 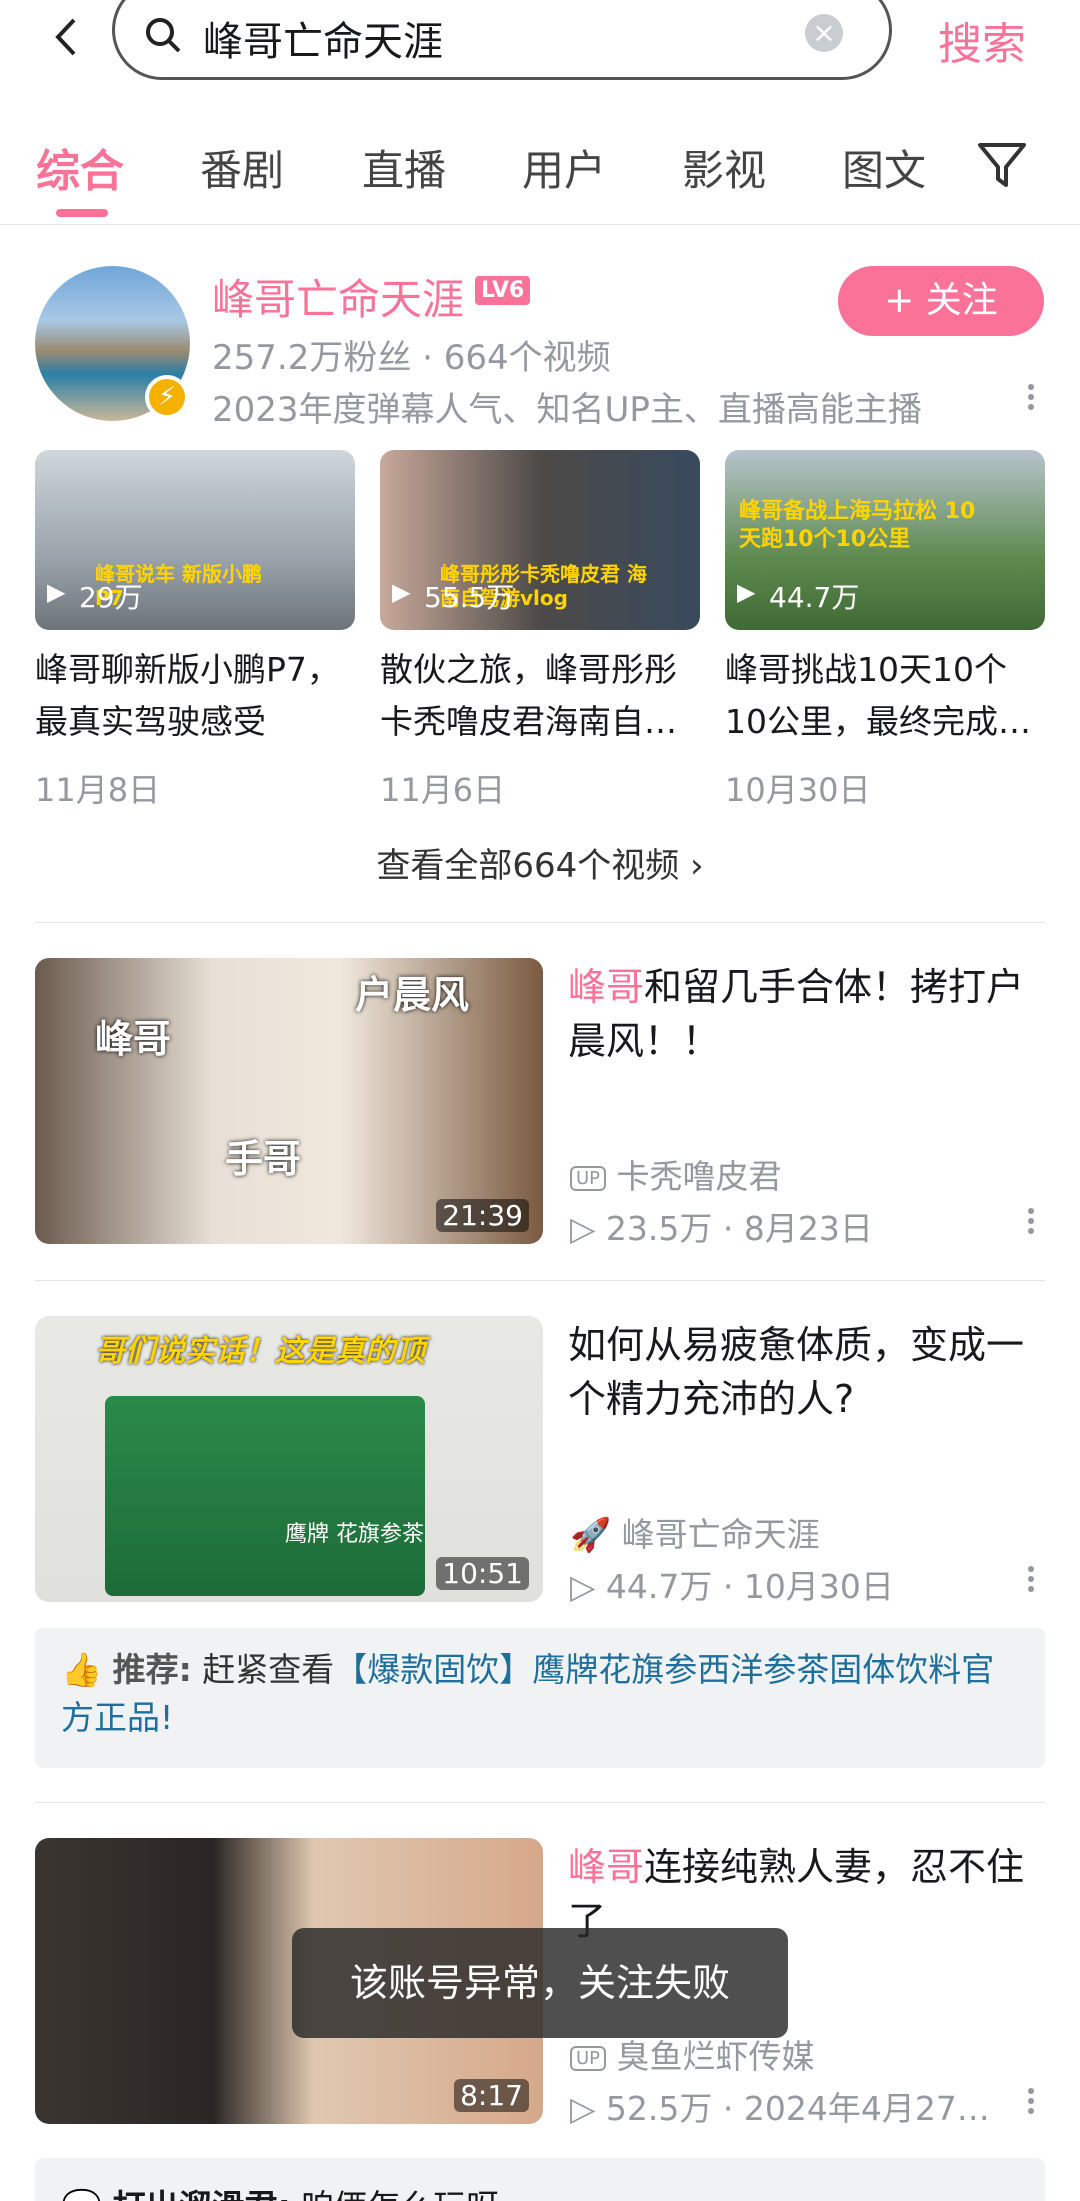 I want to click on video-meta: ▷ 23.5万 · 8月23日, so click(x=721, y=1226).